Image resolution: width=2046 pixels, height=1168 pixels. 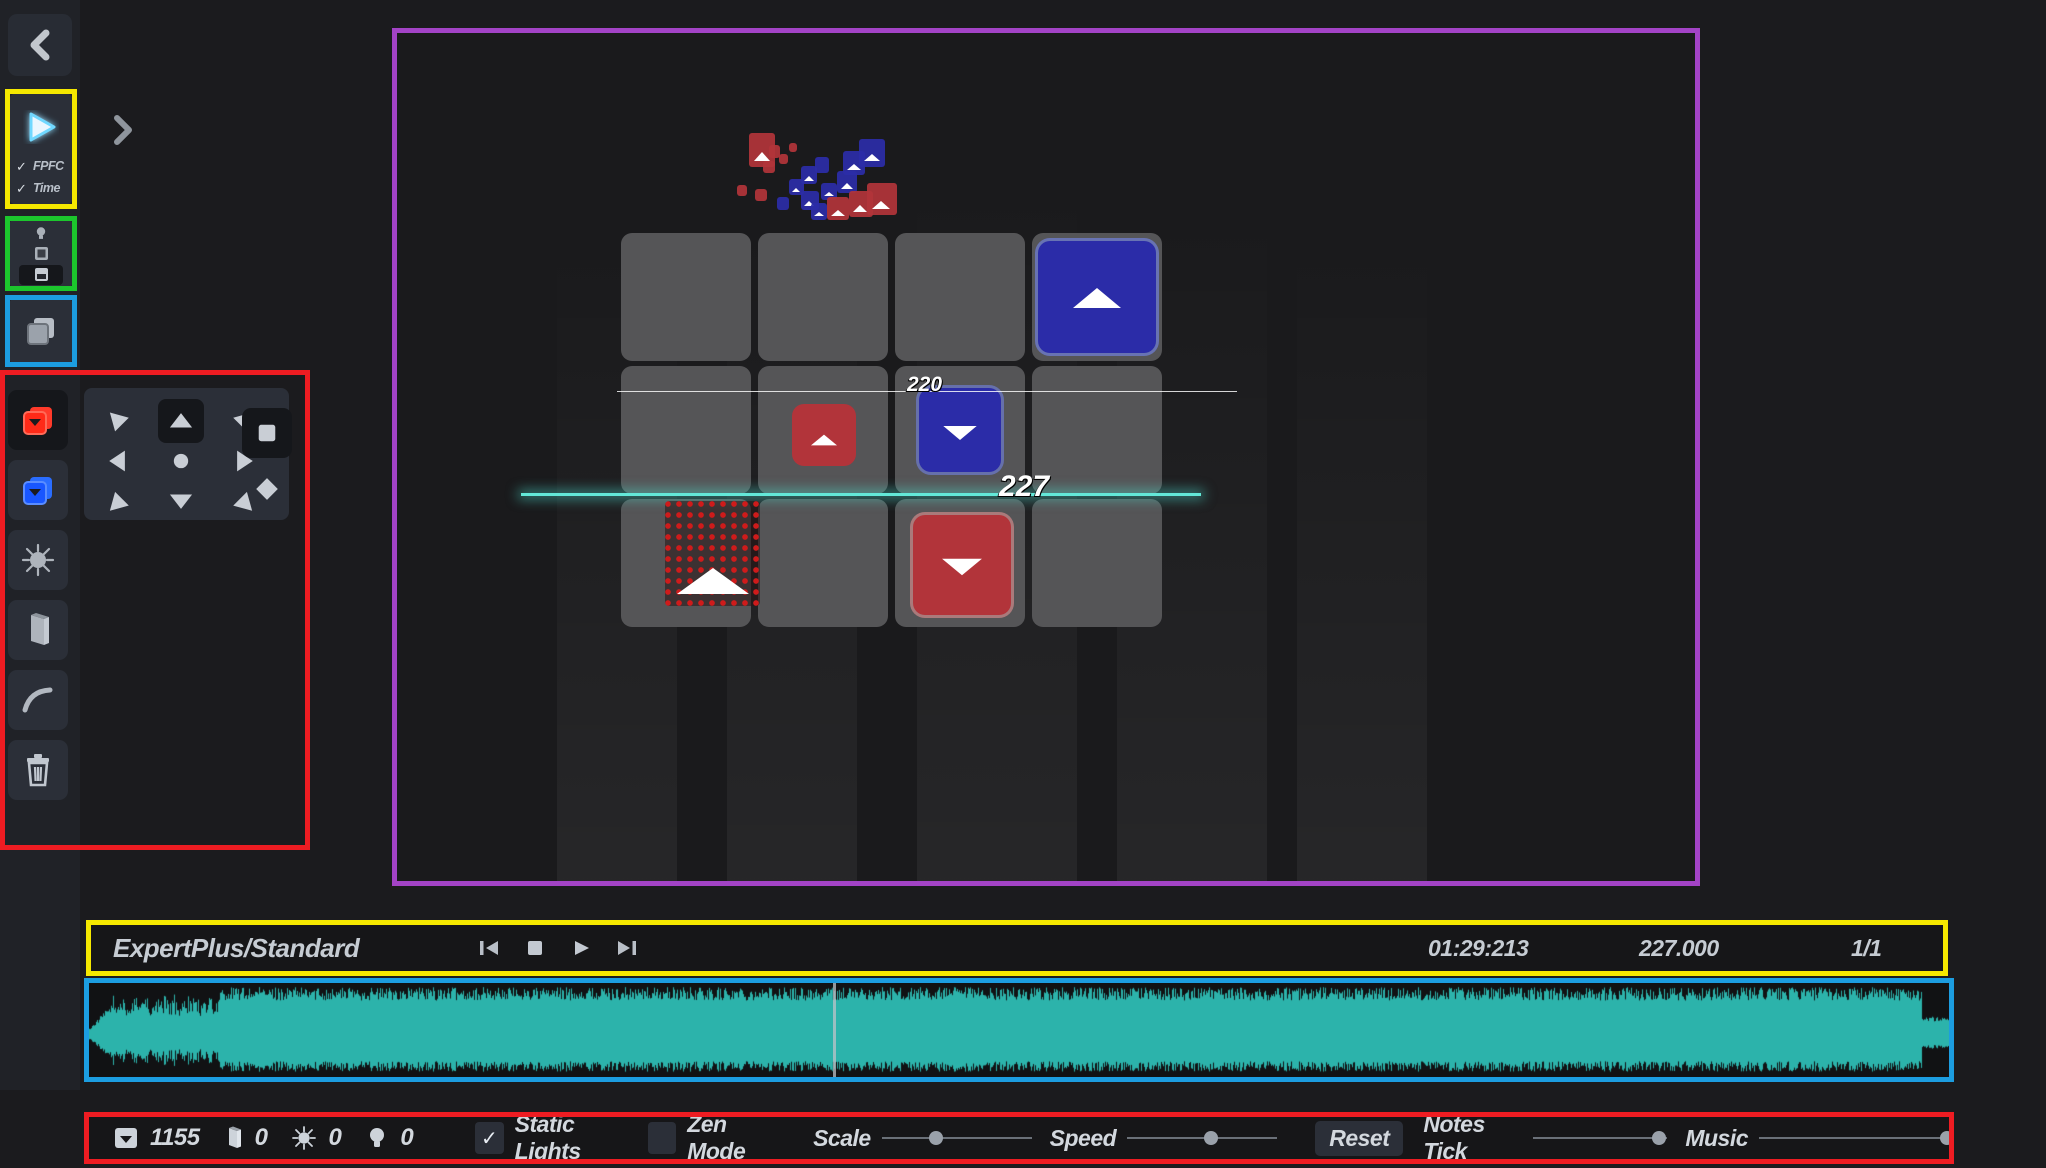 I want to click on bomb-count-value: 0, so click(x=335, y=1137).